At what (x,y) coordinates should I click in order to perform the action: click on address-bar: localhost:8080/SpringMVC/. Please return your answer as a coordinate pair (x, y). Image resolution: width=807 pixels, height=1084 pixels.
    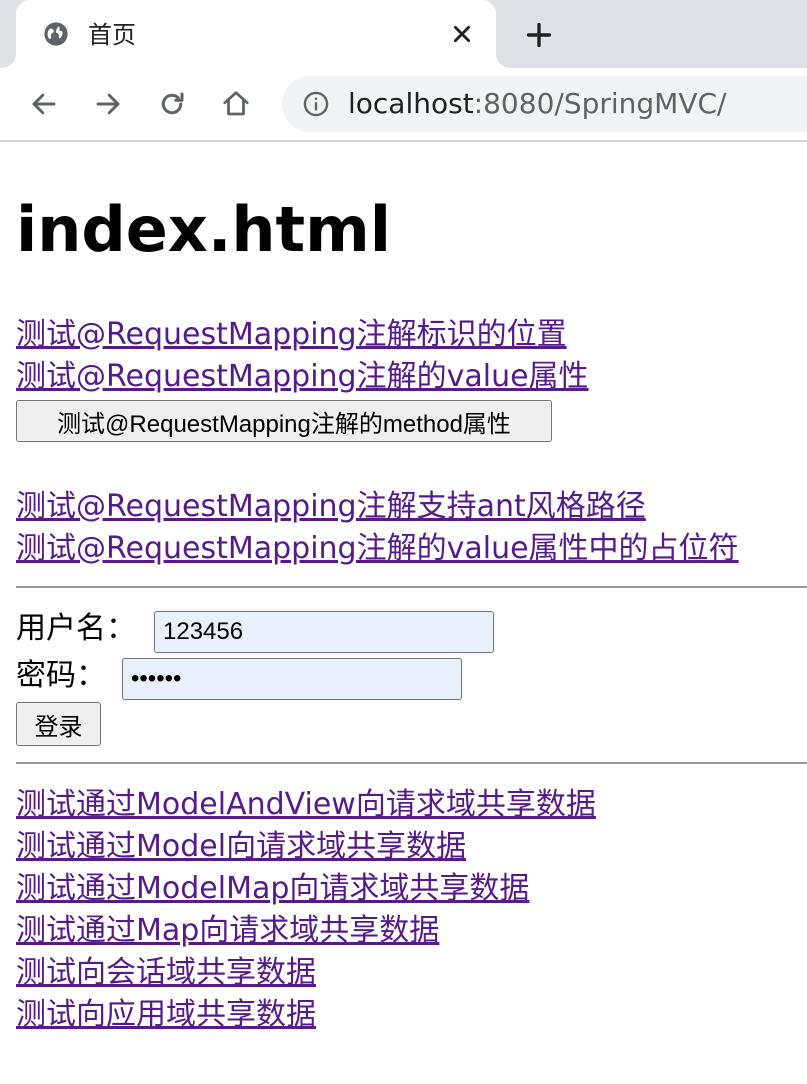
    Looking at the image, I should click on (544, 104).